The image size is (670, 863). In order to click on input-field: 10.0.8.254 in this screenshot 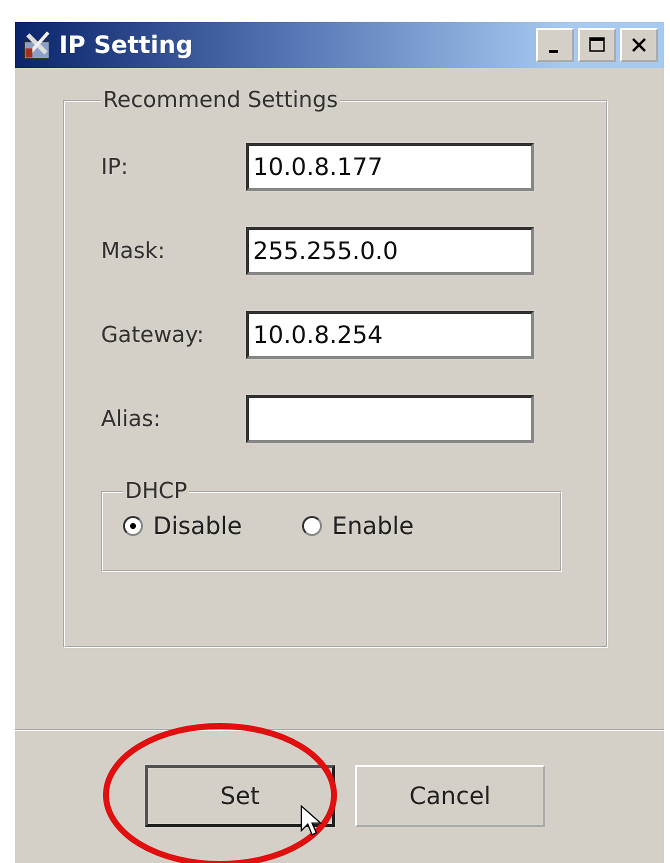, I will do `click(390, 335)`.